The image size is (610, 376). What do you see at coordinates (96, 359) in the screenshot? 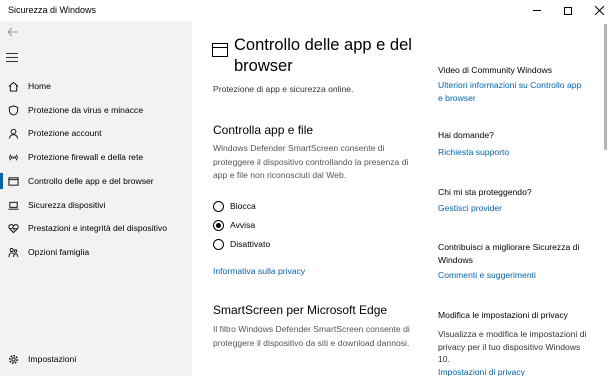
I see `sidebar-item-settings: Impostazioni` at bounding box center [96, 359].